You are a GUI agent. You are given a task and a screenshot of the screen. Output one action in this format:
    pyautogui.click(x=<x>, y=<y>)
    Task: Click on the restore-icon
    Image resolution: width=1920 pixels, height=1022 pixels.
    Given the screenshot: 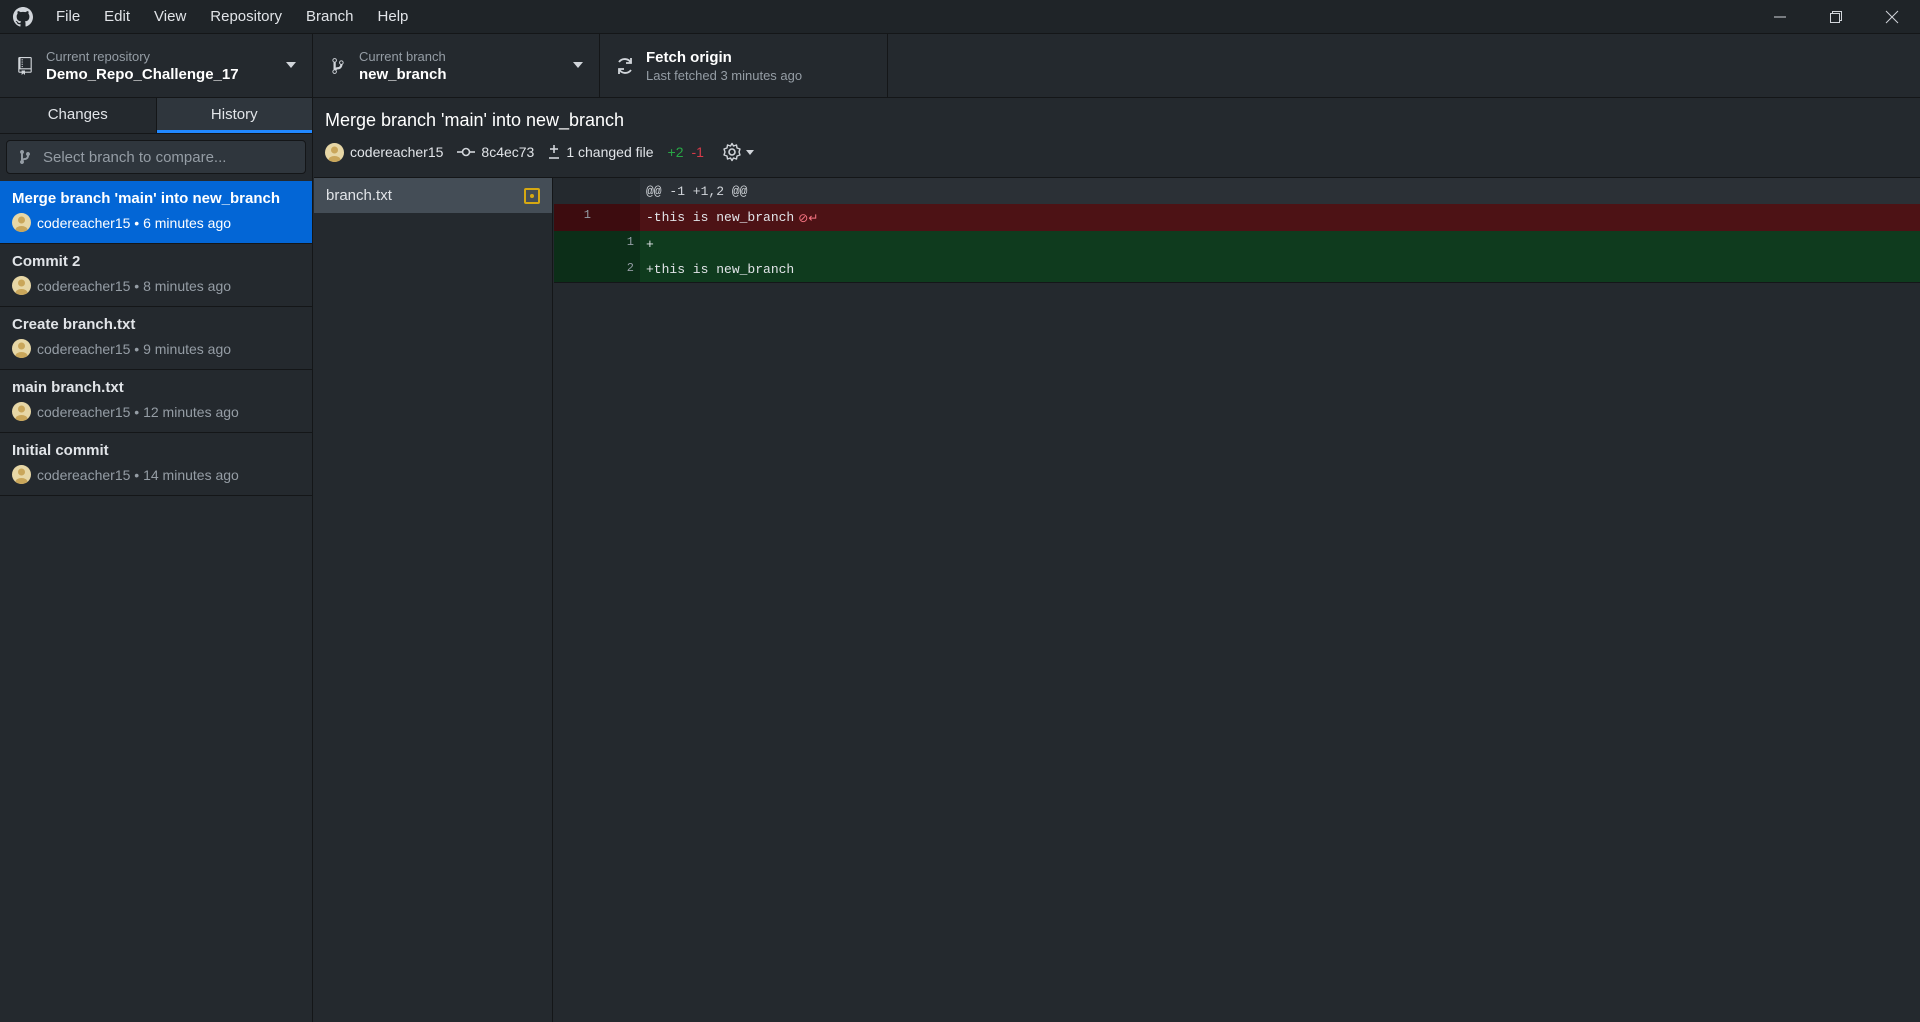 What is the action you would take?
    pyautogui.click(x=1836, y=17)
    